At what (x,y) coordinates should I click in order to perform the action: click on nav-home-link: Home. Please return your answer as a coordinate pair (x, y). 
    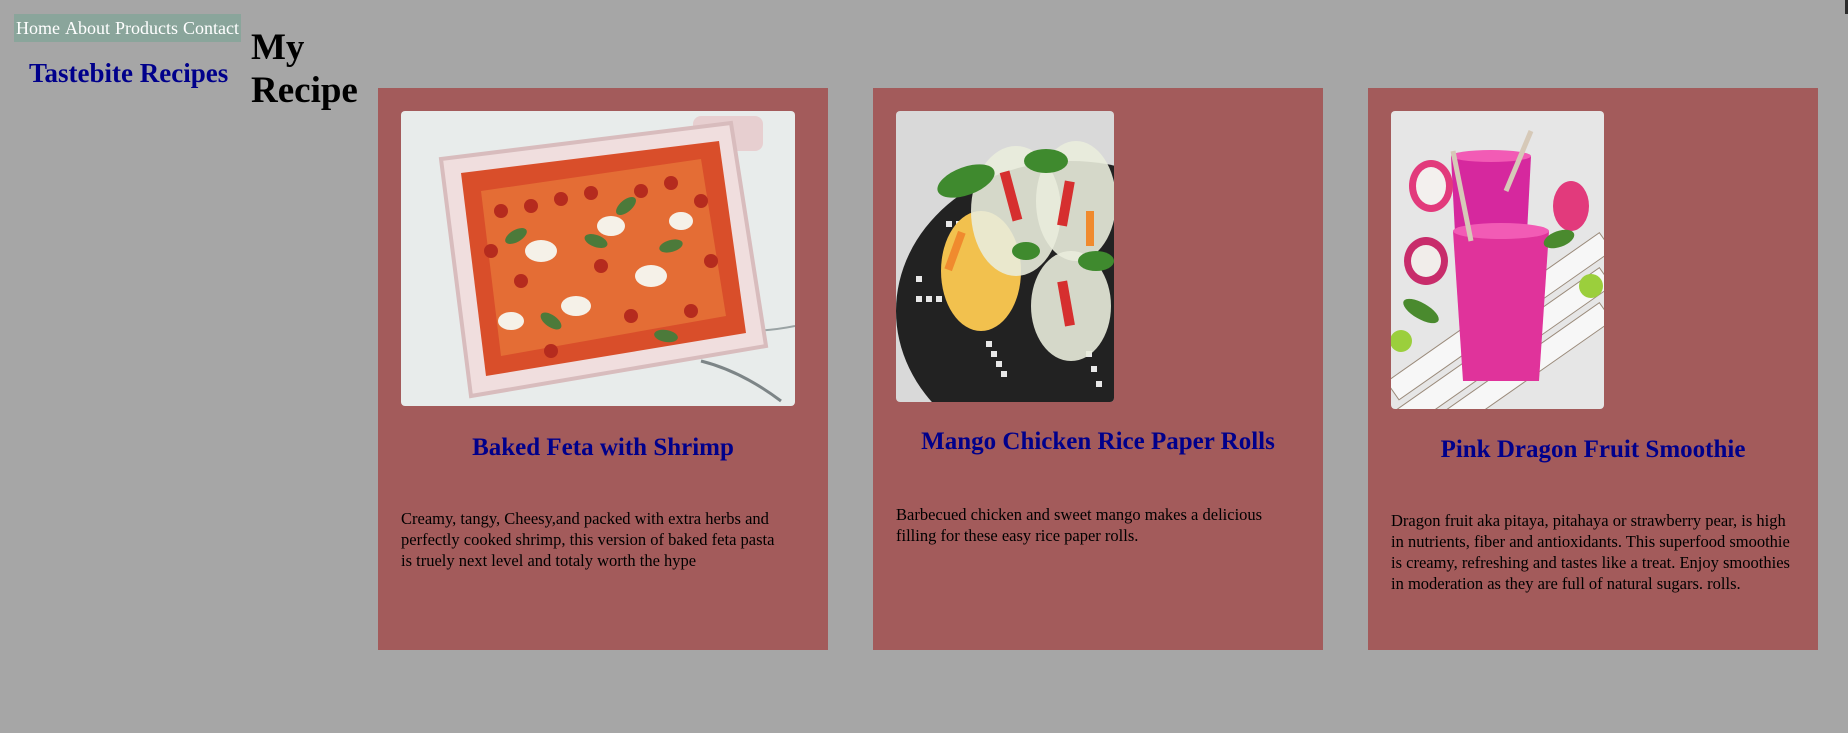
    Looking at the image, I should click on (38, 28).